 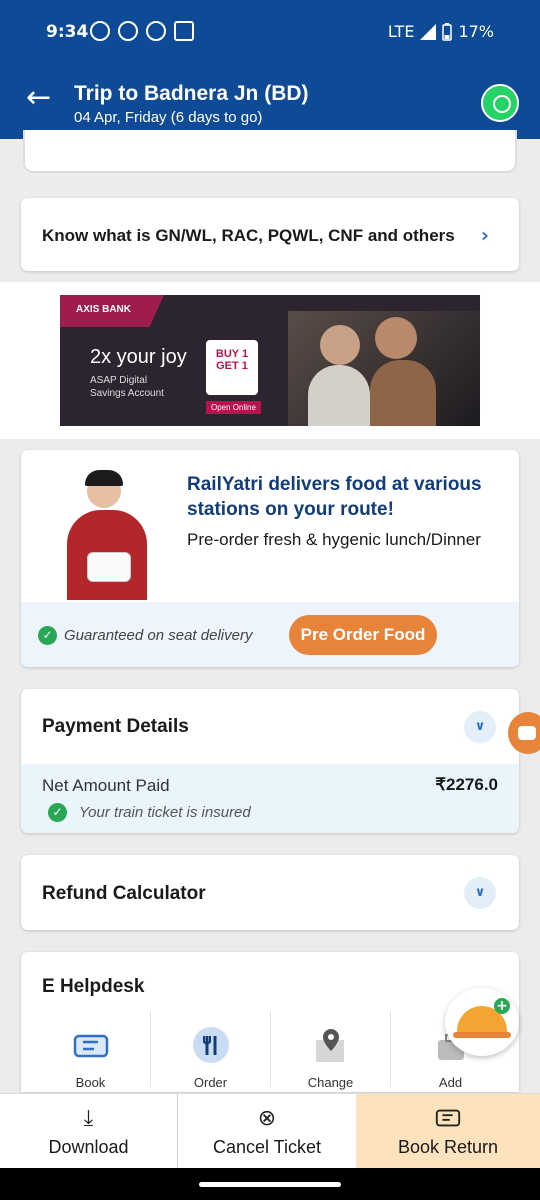 I want to click on battery-icon, so click(x=447, y=31).